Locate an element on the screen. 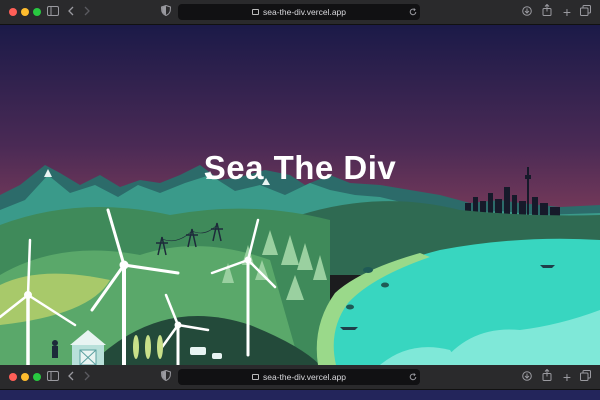  canoe is located at coordinates (349, 328).